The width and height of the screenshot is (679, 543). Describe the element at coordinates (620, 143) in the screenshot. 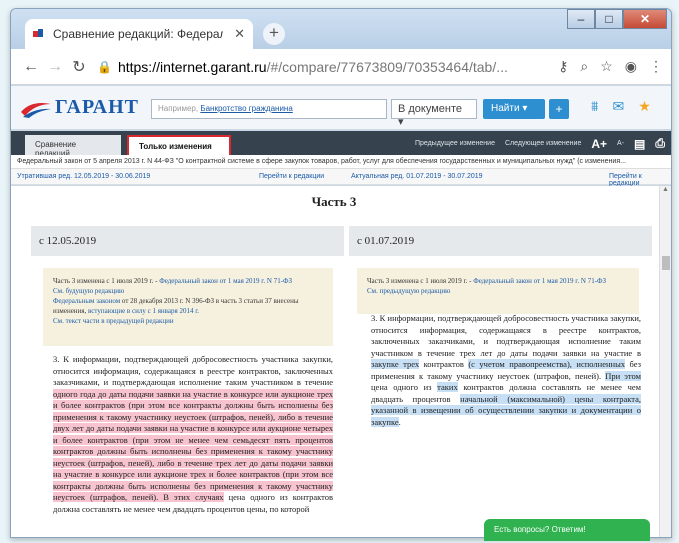

I see `font-decrease-button: A-` at that location.